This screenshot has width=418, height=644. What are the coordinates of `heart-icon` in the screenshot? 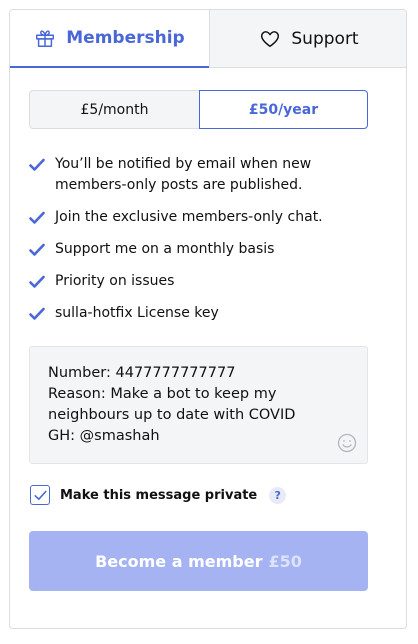 It's located at (270, 39).